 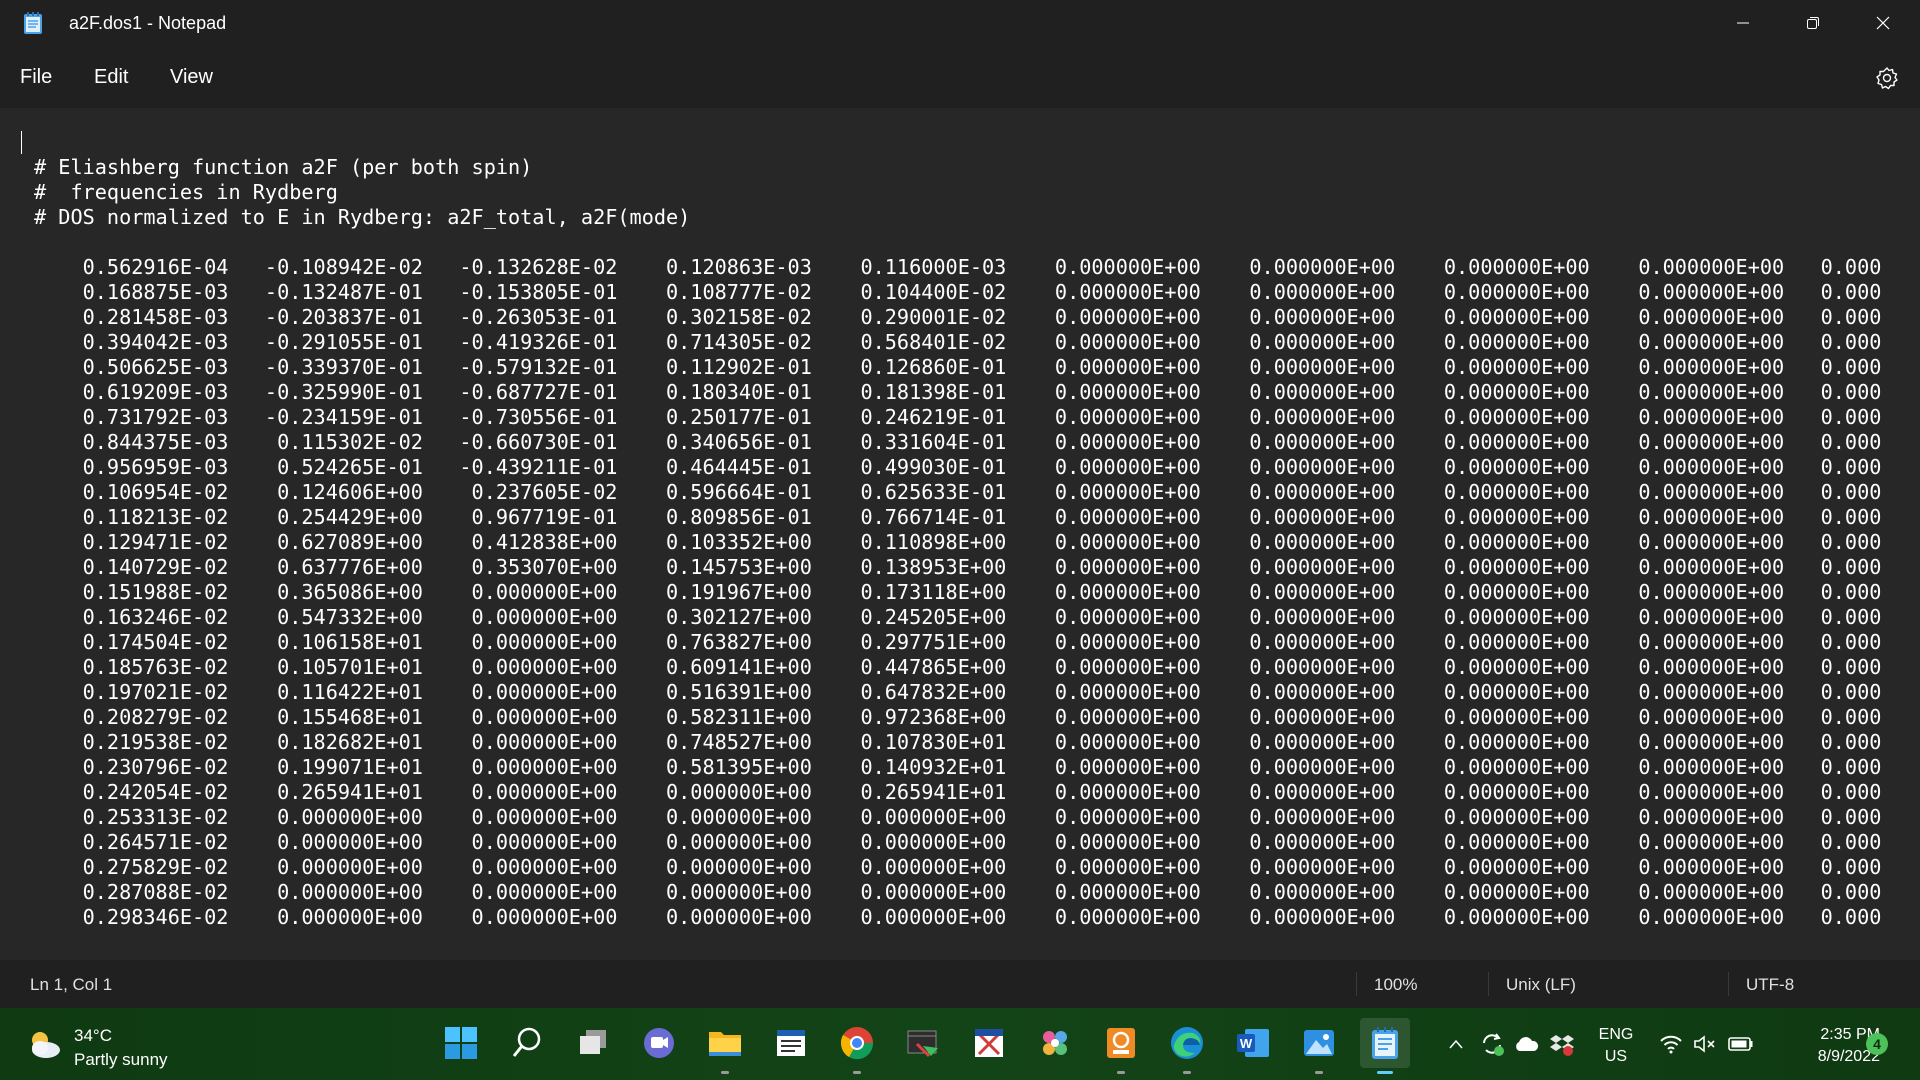 I want to click on gear-icon, so click(x=1887, y=78).